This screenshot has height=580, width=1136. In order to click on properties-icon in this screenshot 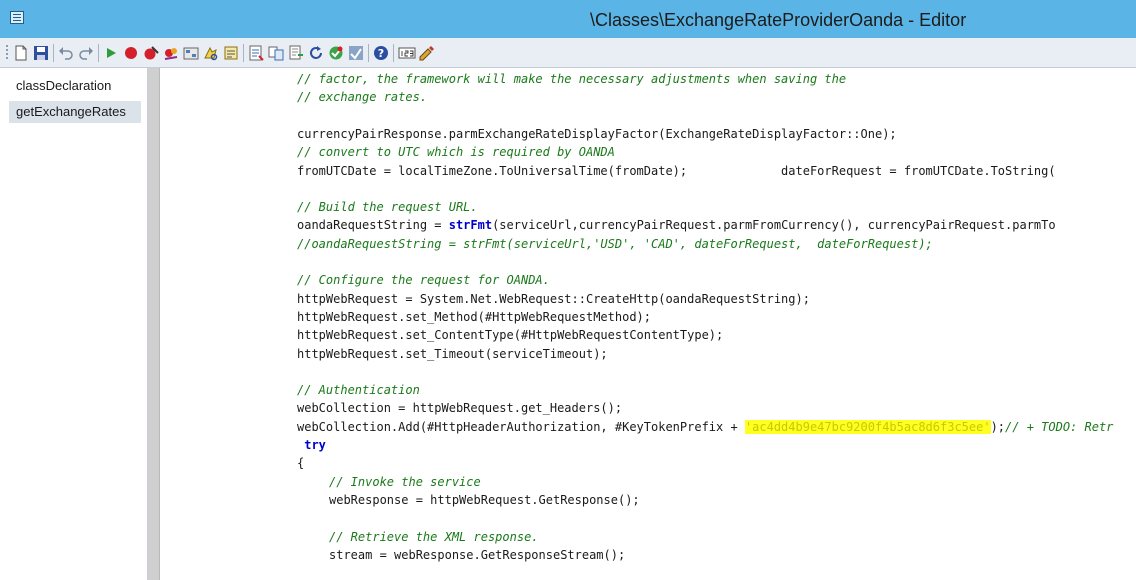, I will do `click(231, 53)`.